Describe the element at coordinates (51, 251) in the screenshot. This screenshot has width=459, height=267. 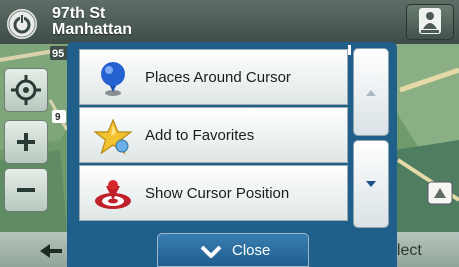
I see `arrow-left-icon` at that location.